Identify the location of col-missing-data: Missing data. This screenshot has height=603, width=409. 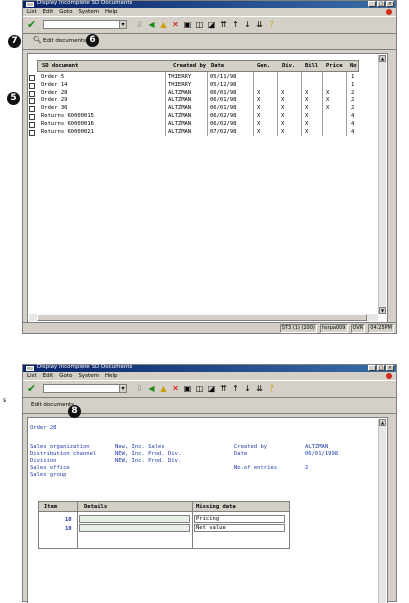
(216, 507).